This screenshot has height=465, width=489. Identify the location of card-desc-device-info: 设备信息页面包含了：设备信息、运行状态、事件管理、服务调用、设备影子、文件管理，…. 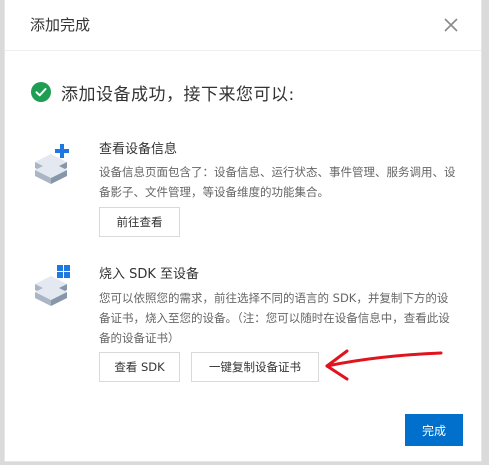
(277, 182).